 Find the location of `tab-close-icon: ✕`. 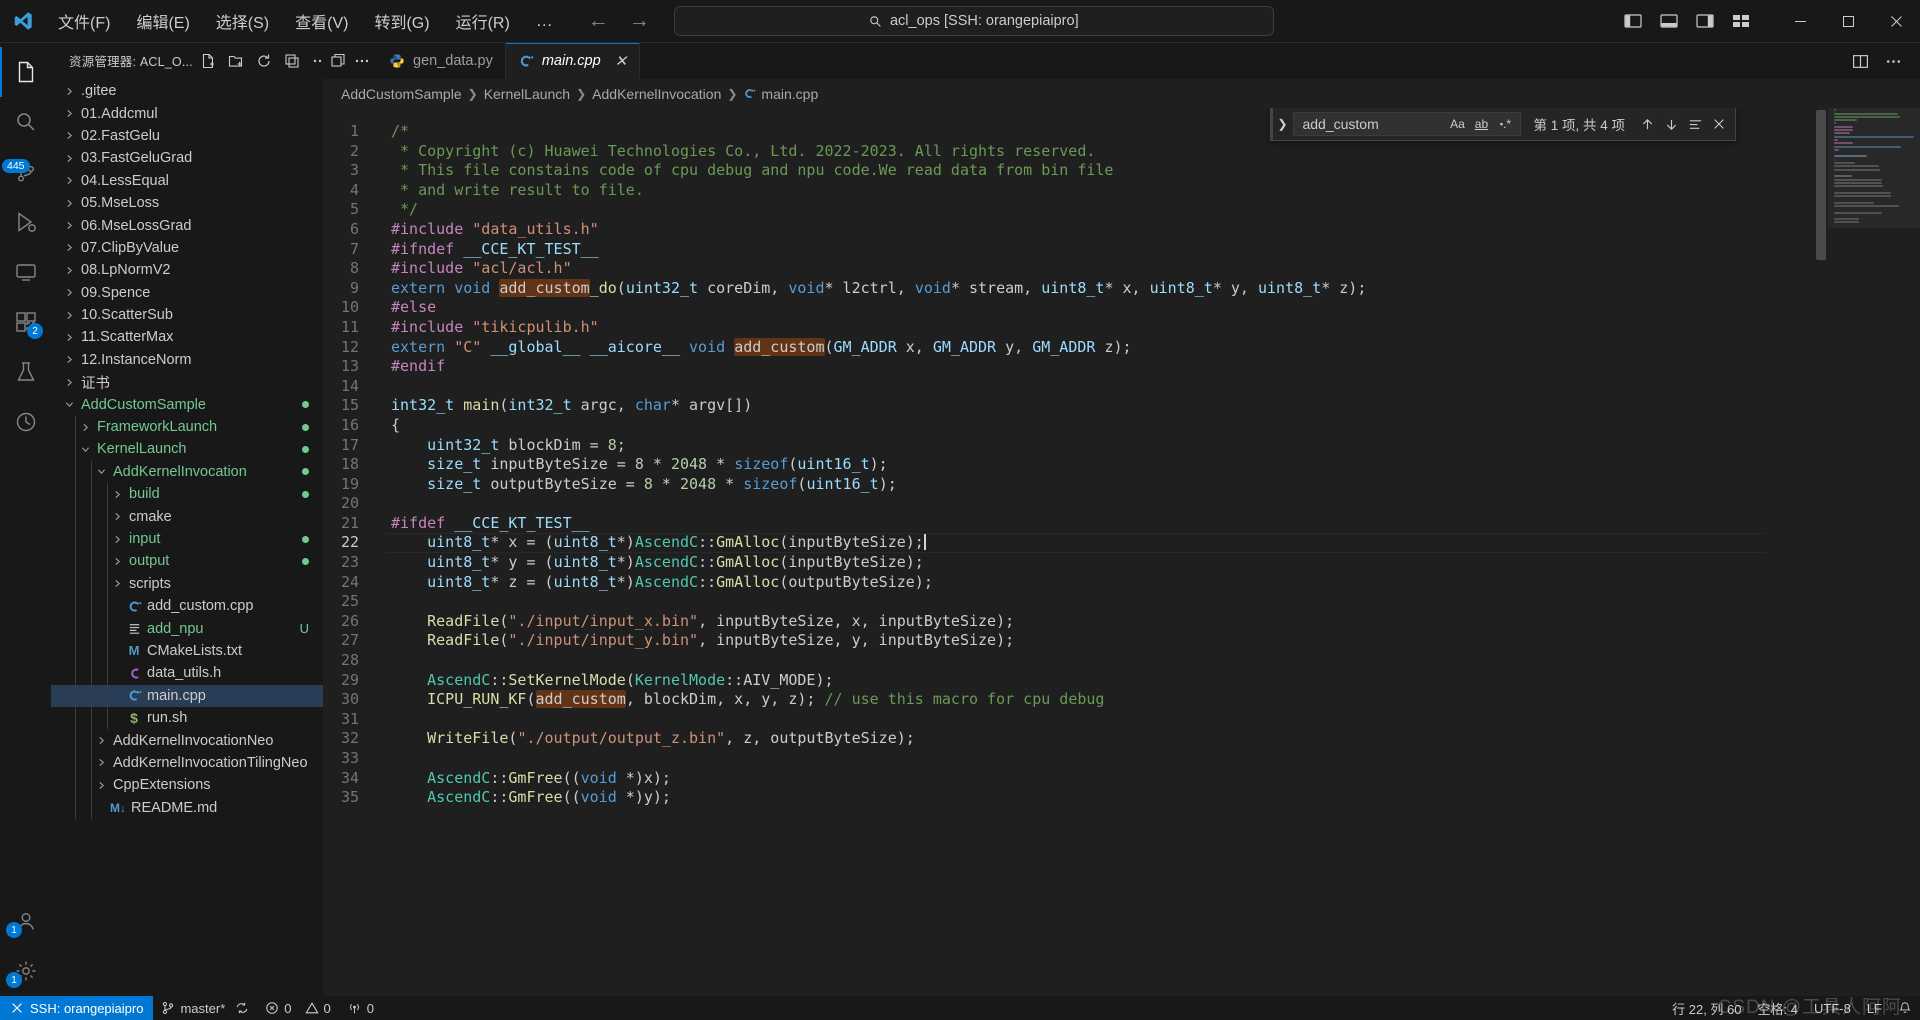

tab-close-icon: ✕ is located at coordinates (621, 61).